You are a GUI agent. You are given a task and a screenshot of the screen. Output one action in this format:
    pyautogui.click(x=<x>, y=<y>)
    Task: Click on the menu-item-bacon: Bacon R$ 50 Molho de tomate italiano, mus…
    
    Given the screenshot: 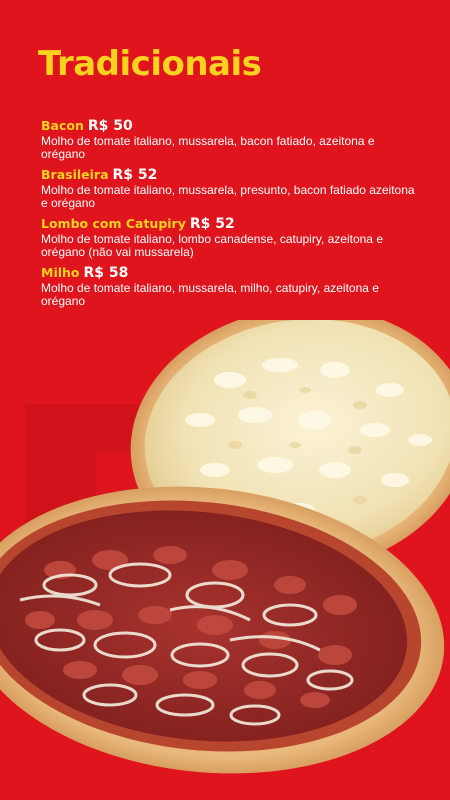 What is the action you would take?
    pyautogui.click(x=231, y=138)
    